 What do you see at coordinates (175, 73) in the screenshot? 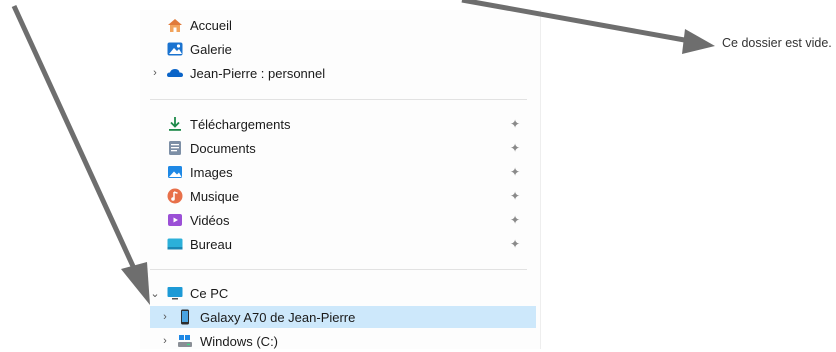
I see `onedrive-cloud-icon` at bounding box center [175, 73].